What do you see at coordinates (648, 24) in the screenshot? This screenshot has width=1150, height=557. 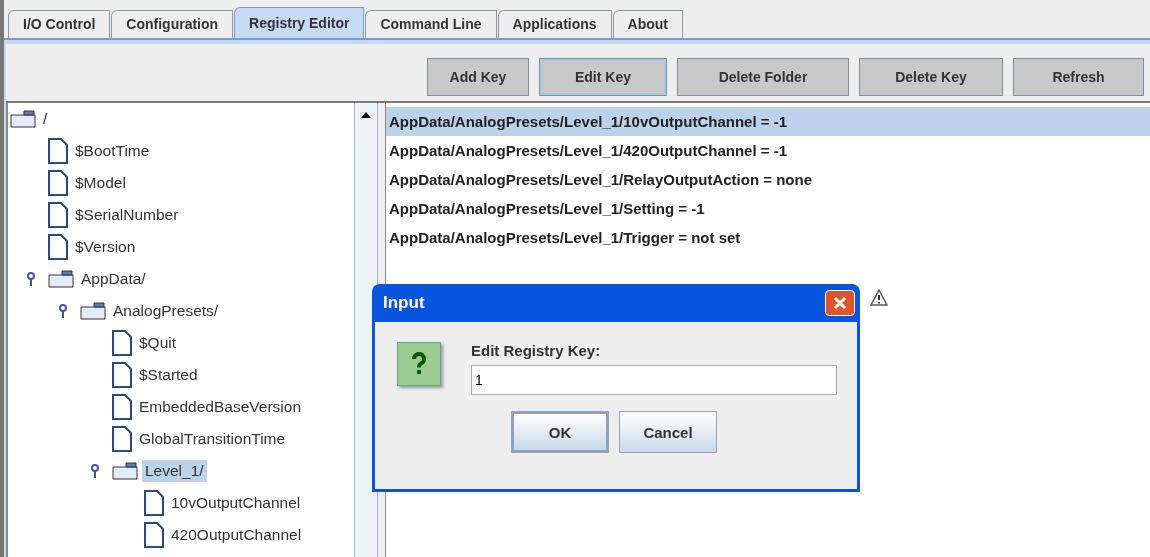 I see `tab: About` at bounding box center [648, 24].